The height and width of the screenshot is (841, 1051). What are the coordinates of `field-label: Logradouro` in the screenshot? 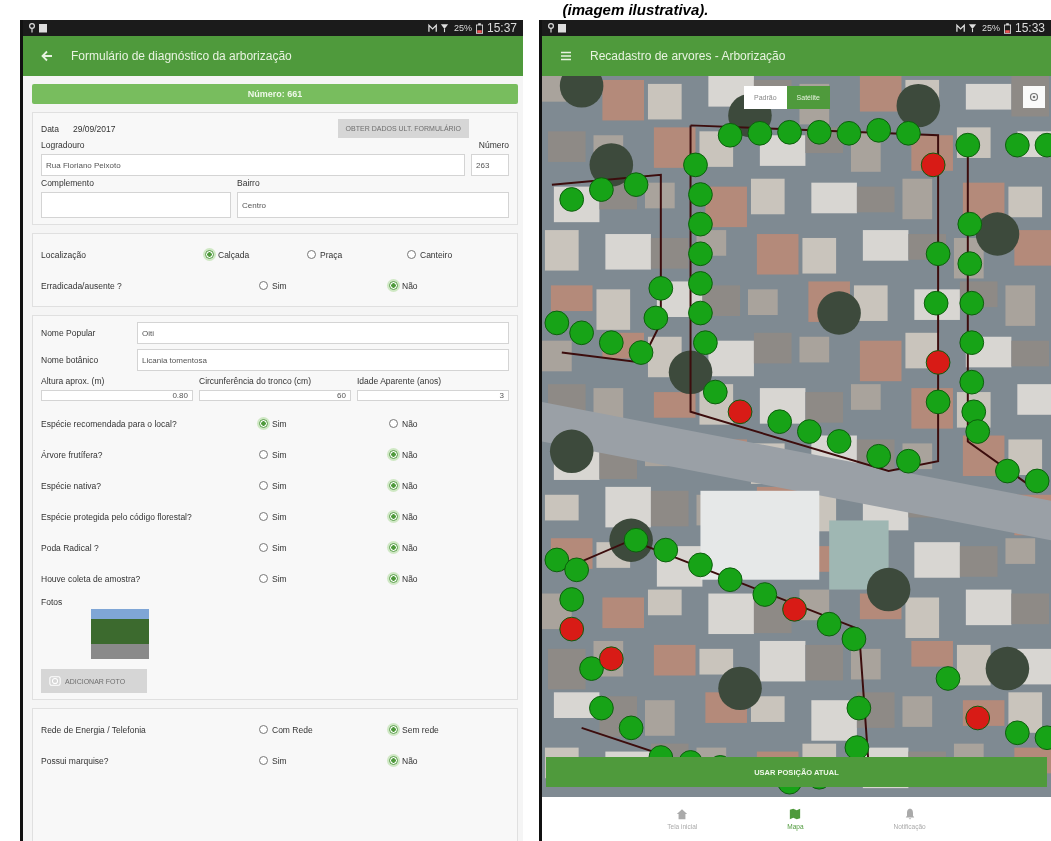 It's located at (63, 145).